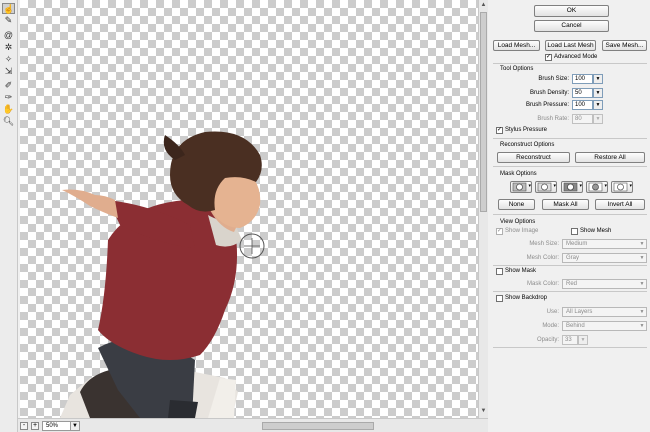 Image resolution: width=650 pixels, height=432 pixels. Describe the element at coordinates (533, 157) in the screenshot. I see `reconstruct-button: Reconstruct` at that location.